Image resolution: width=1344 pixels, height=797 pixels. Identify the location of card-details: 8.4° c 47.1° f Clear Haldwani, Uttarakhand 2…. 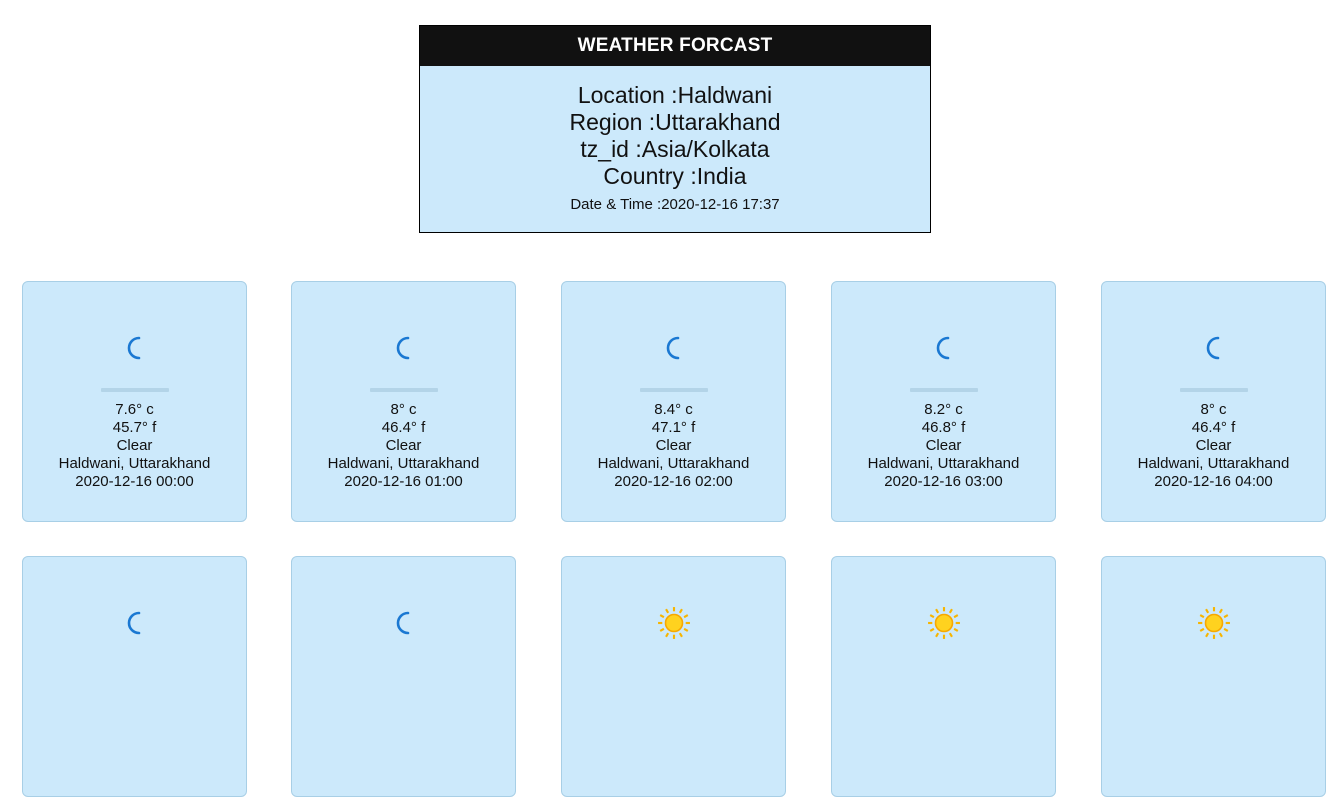
(673, 446).